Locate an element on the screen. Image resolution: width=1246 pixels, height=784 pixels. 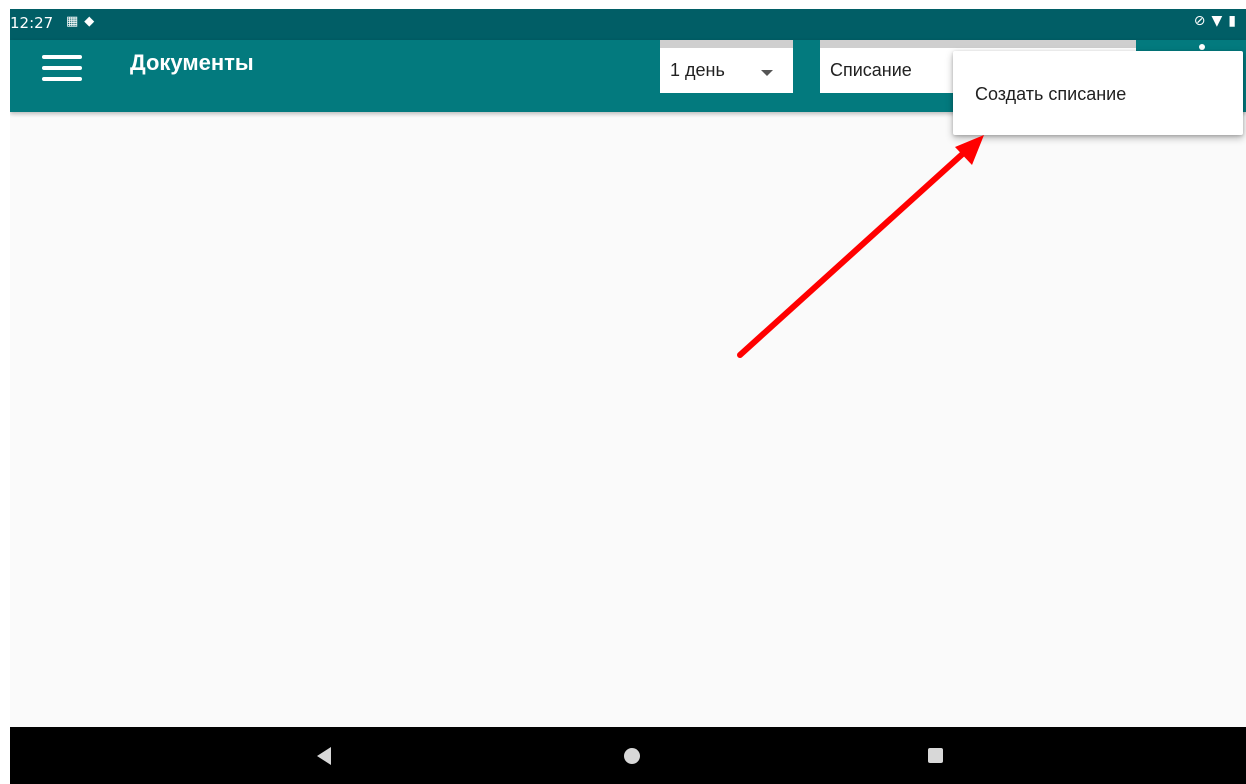
recents-icon is located at coordinates (935, 755).